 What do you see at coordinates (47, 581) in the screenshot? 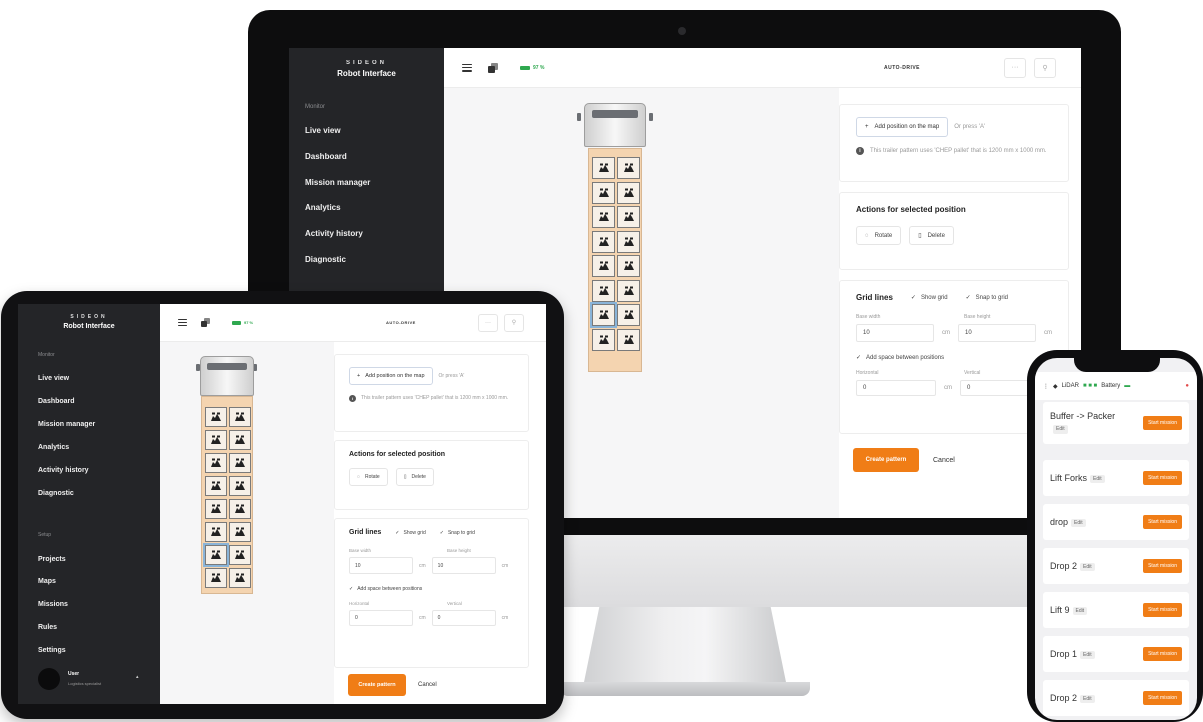
I see `sidebar-item-maps: Maps` at bounding box center [47, 581].